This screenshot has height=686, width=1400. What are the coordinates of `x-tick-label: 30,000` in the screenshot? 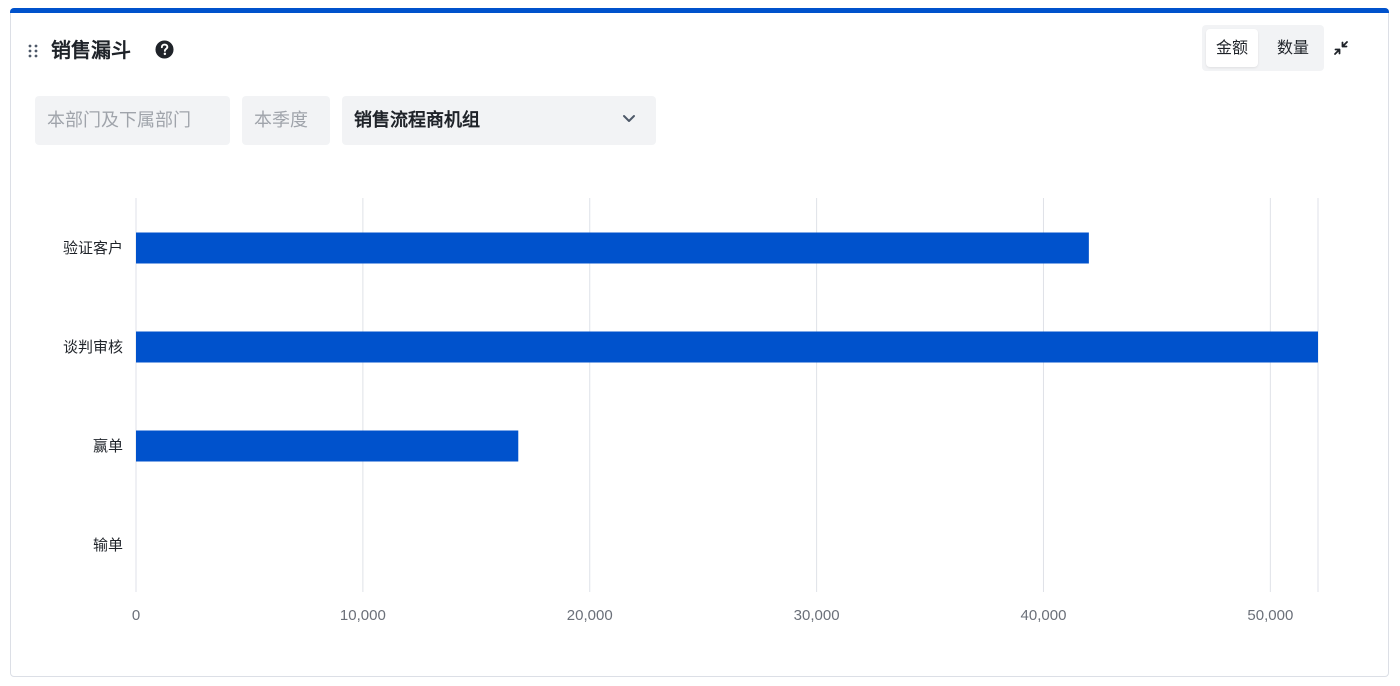 It's located at (817, 615).